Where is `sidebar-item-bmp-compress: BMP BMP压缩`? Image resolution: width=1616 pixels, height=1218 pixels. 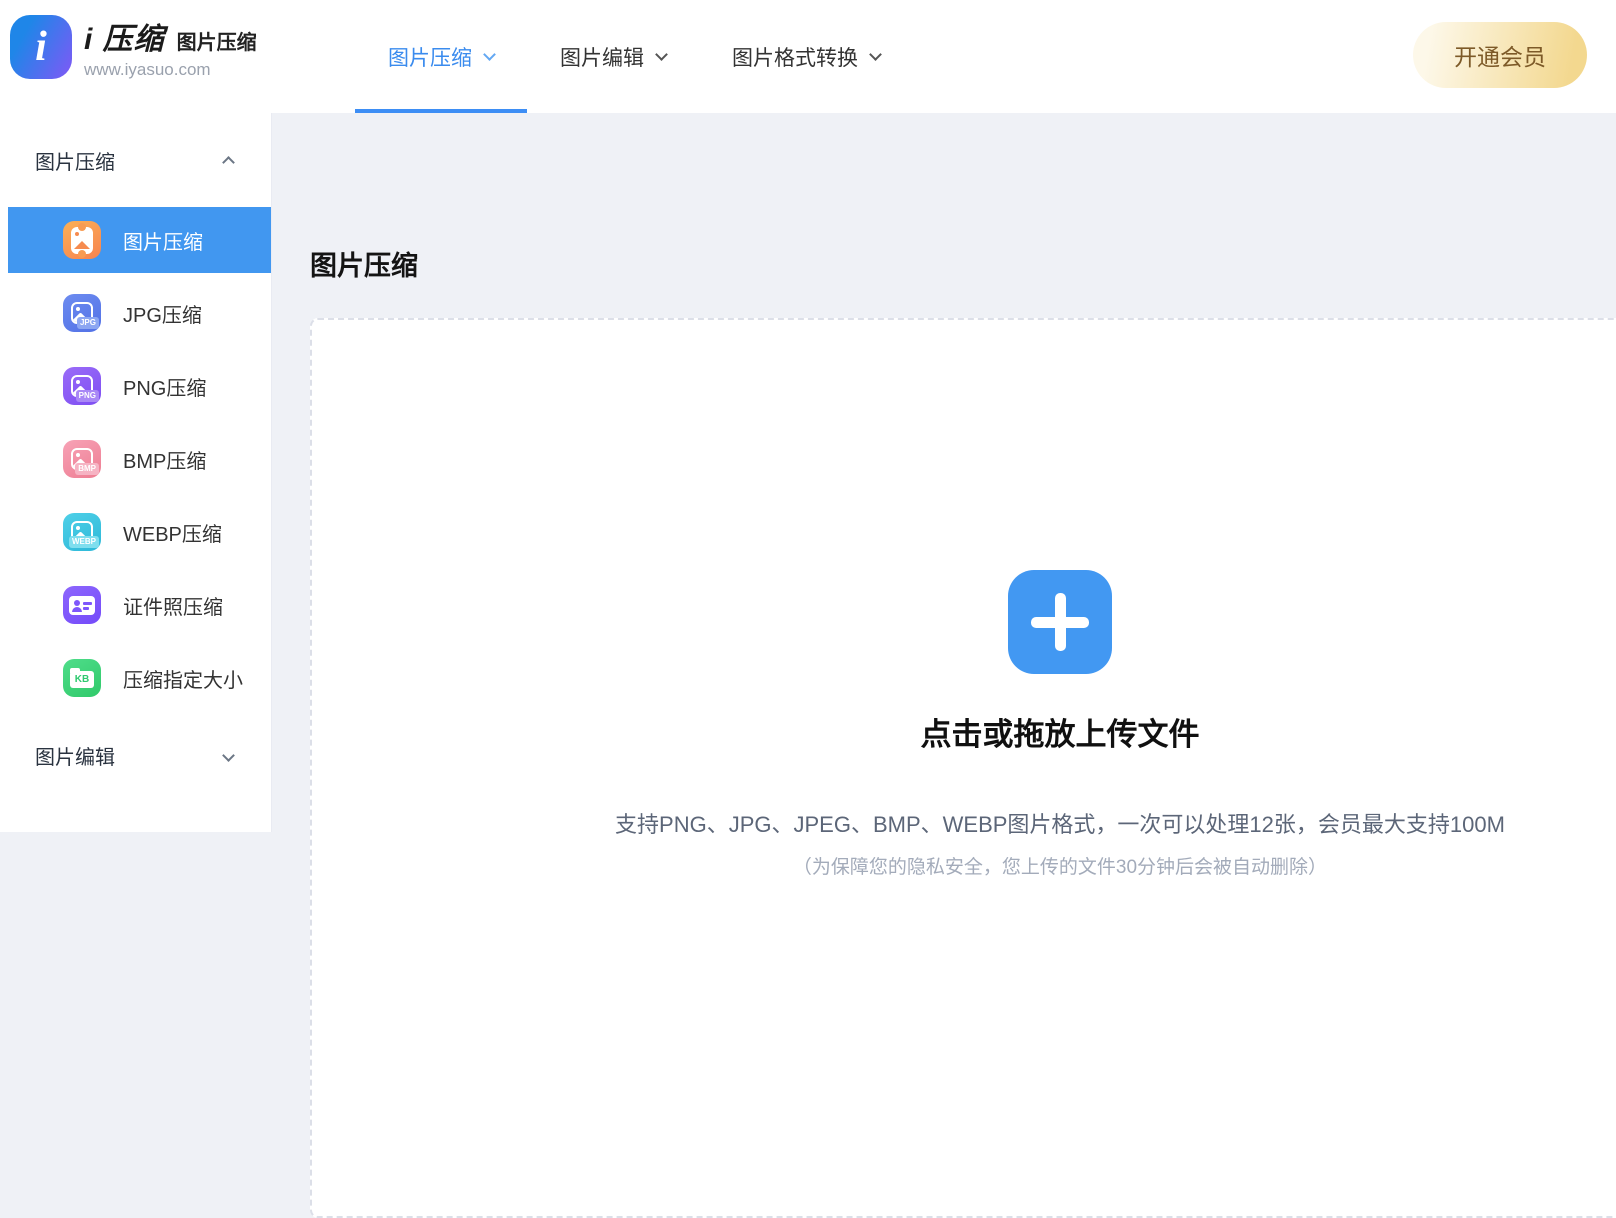
sidebar-item-bmp-compress: BMP BMP压缩 is located at coordinates (135, 459).